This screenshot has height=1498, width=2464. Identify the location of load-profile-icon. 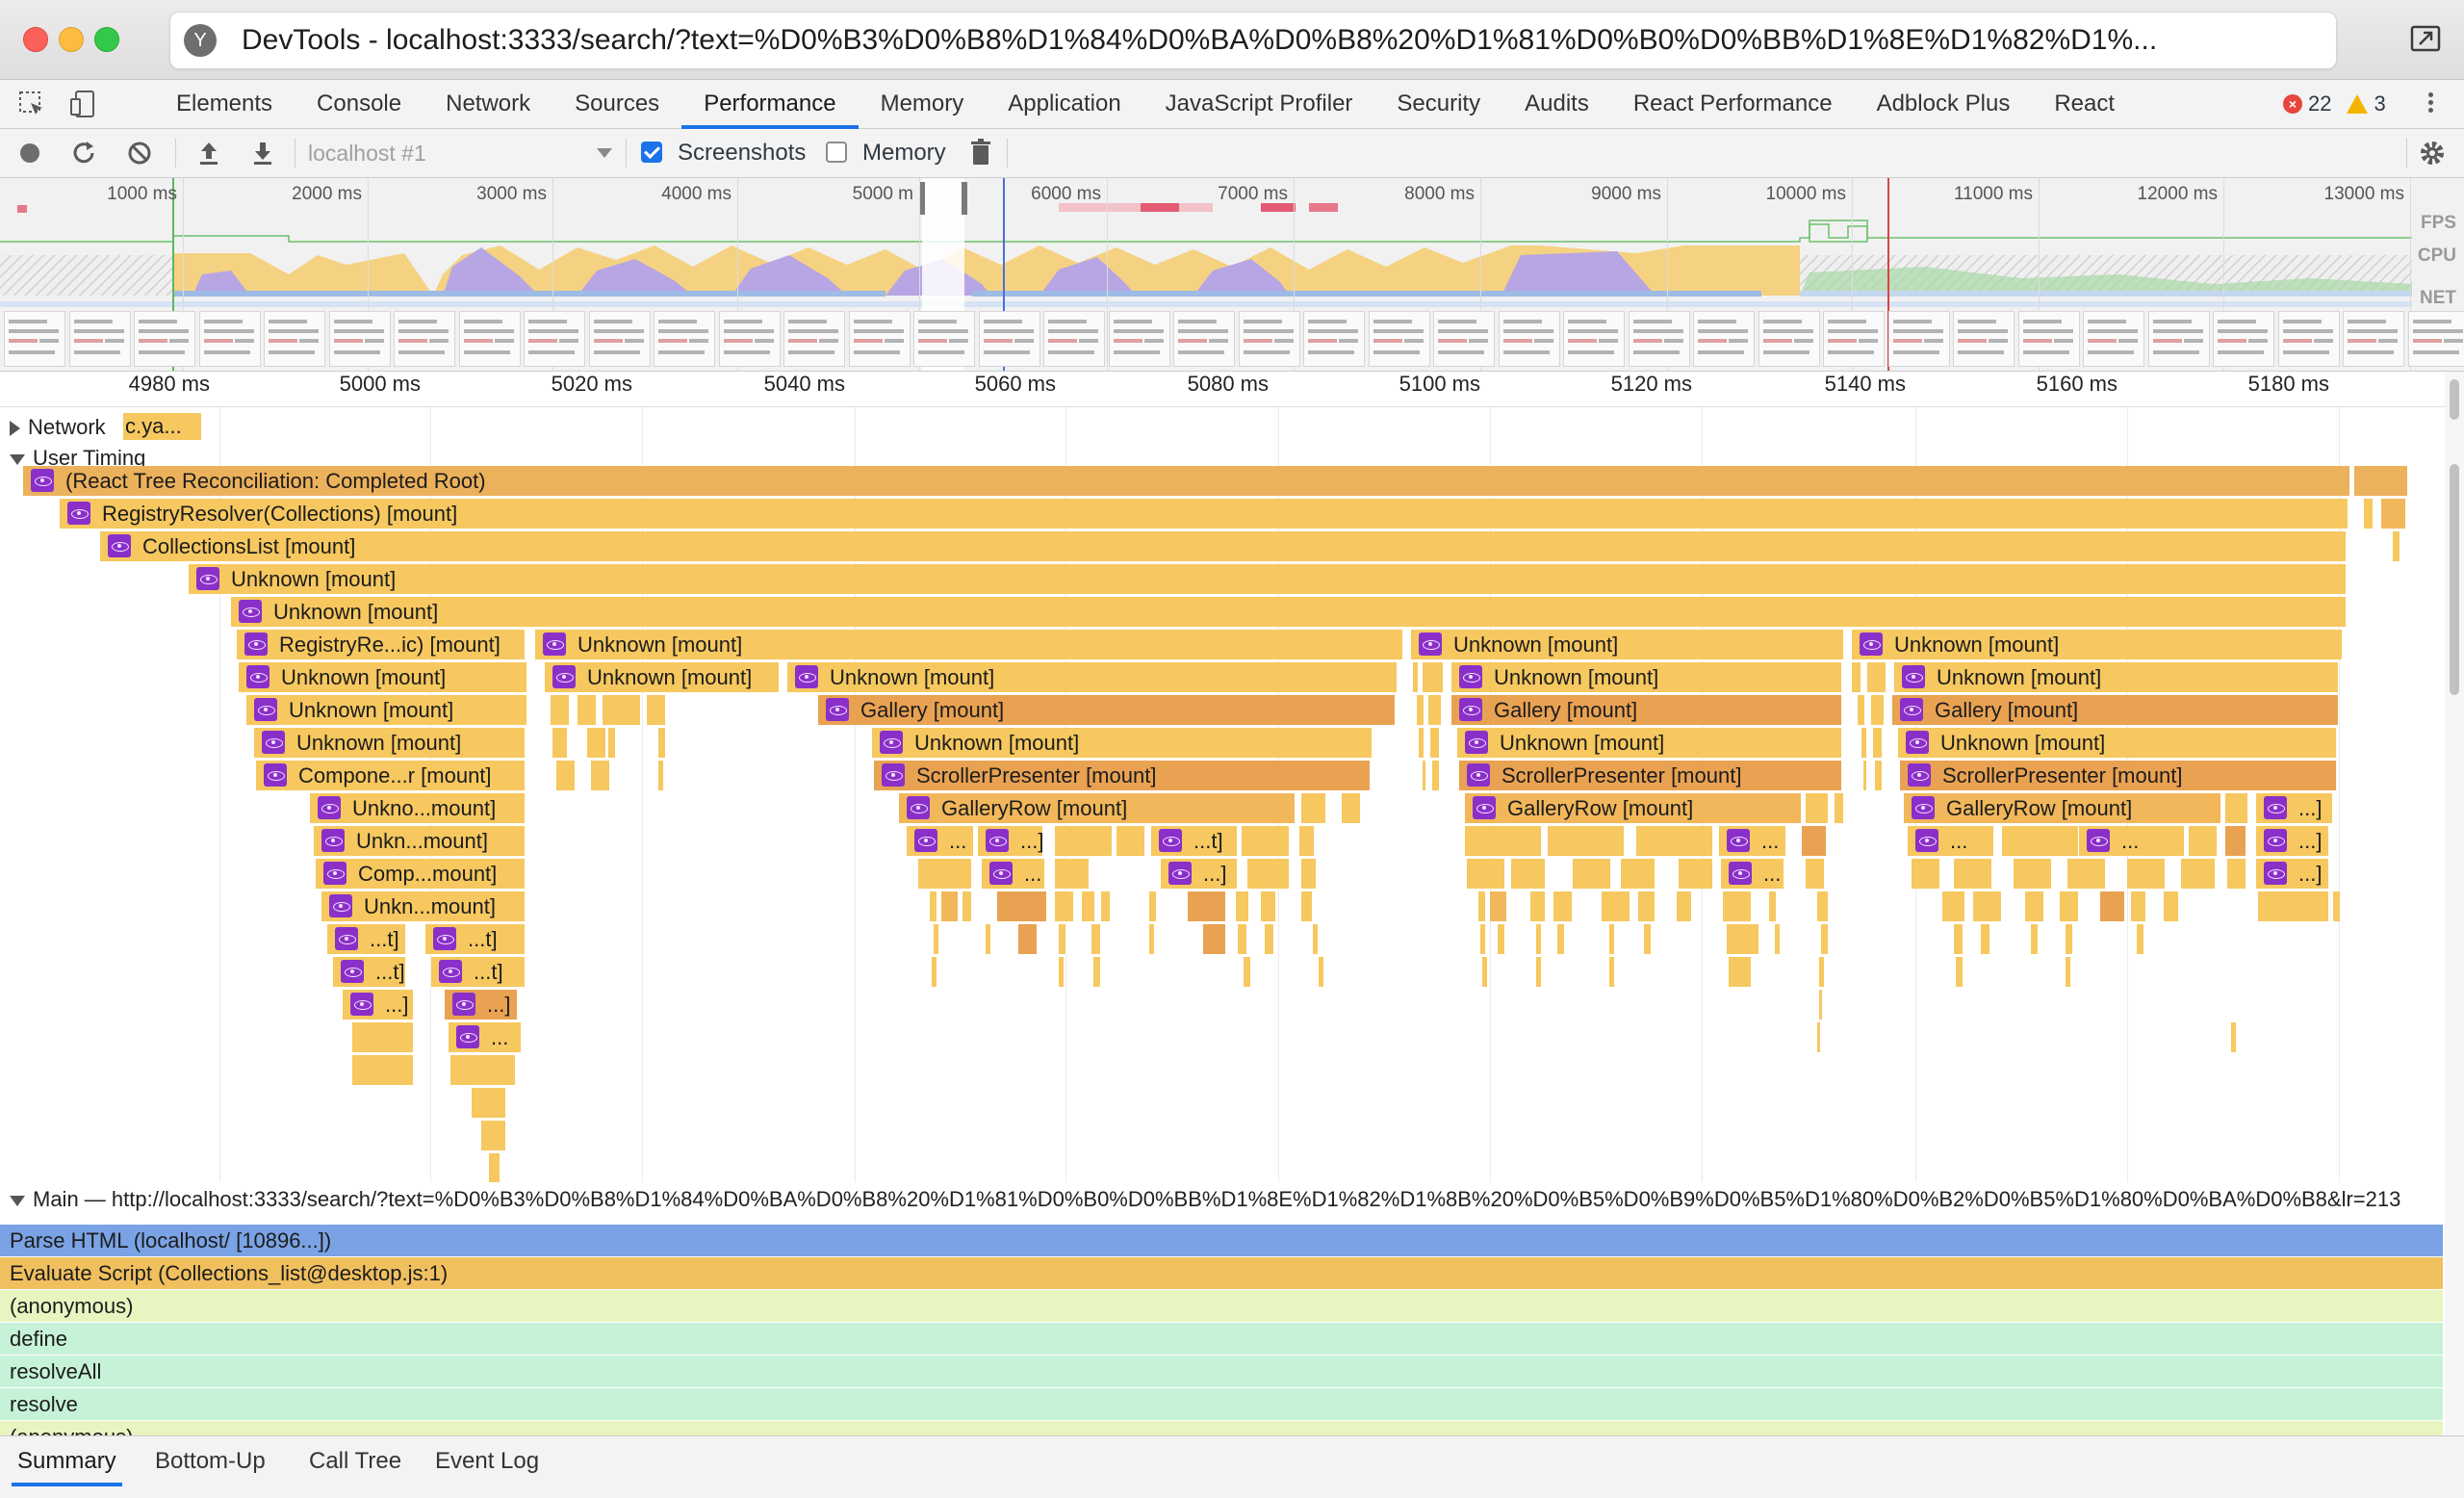
(208, 153).